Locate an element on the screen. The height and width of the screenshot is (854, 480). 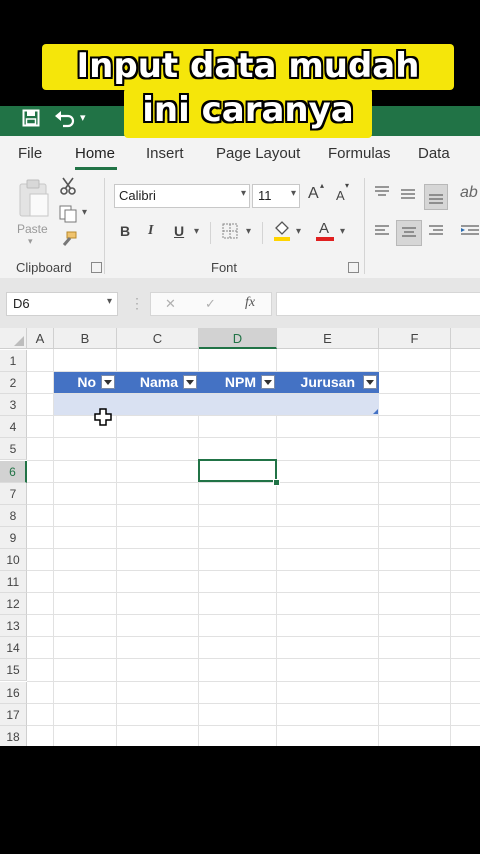
undo-icon is located at coordinates (65, 120).